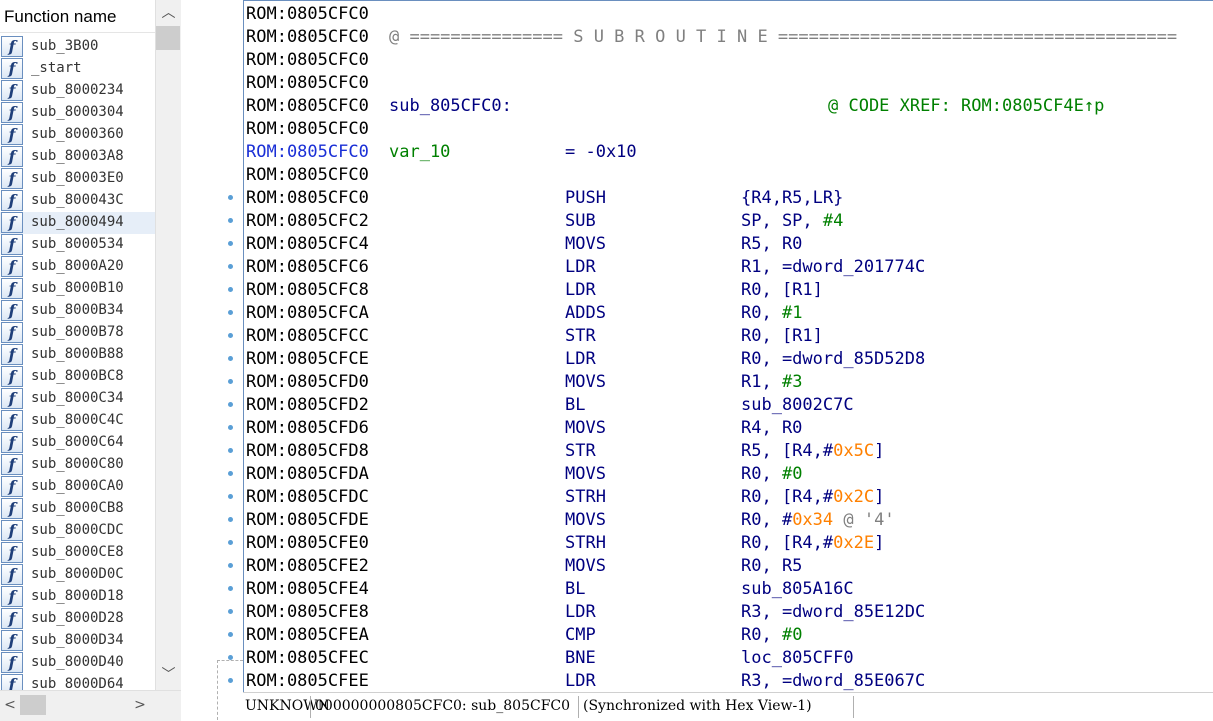 The height and width of the screenshot is (721, 1213). Describe the element at coordinates (77, 355) in the screenshot. I see `function-list-item: f sub_8000B88` at that location.